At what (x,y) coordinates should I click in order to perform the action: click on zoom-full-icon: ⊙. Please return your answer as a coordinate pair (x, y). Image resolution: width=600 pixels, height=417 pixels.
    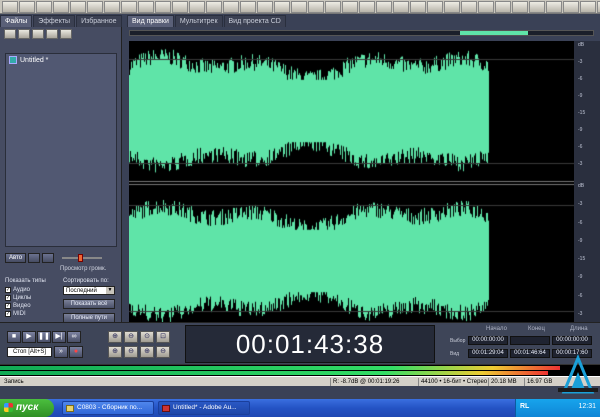
    Looking at the image, I should click on (147, 337).